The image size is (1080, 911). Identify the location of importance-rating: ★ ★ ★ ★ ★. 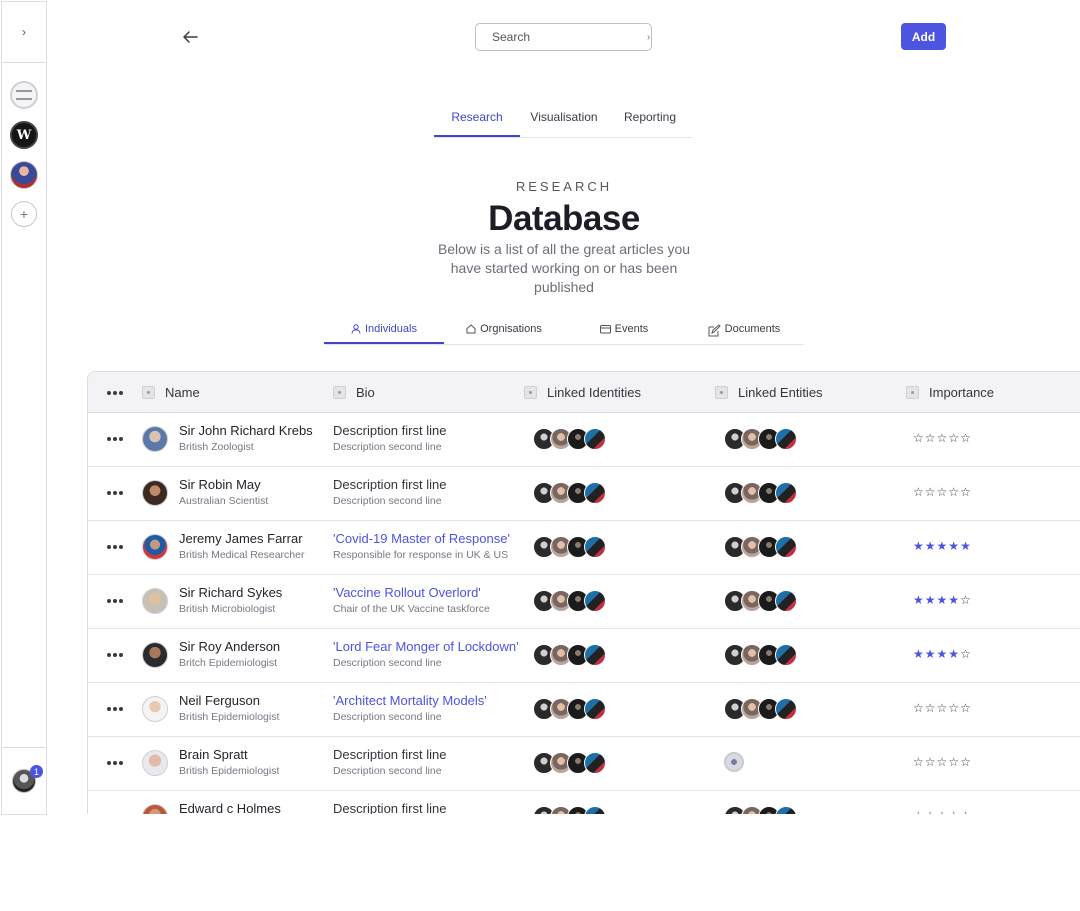
(942, 546).